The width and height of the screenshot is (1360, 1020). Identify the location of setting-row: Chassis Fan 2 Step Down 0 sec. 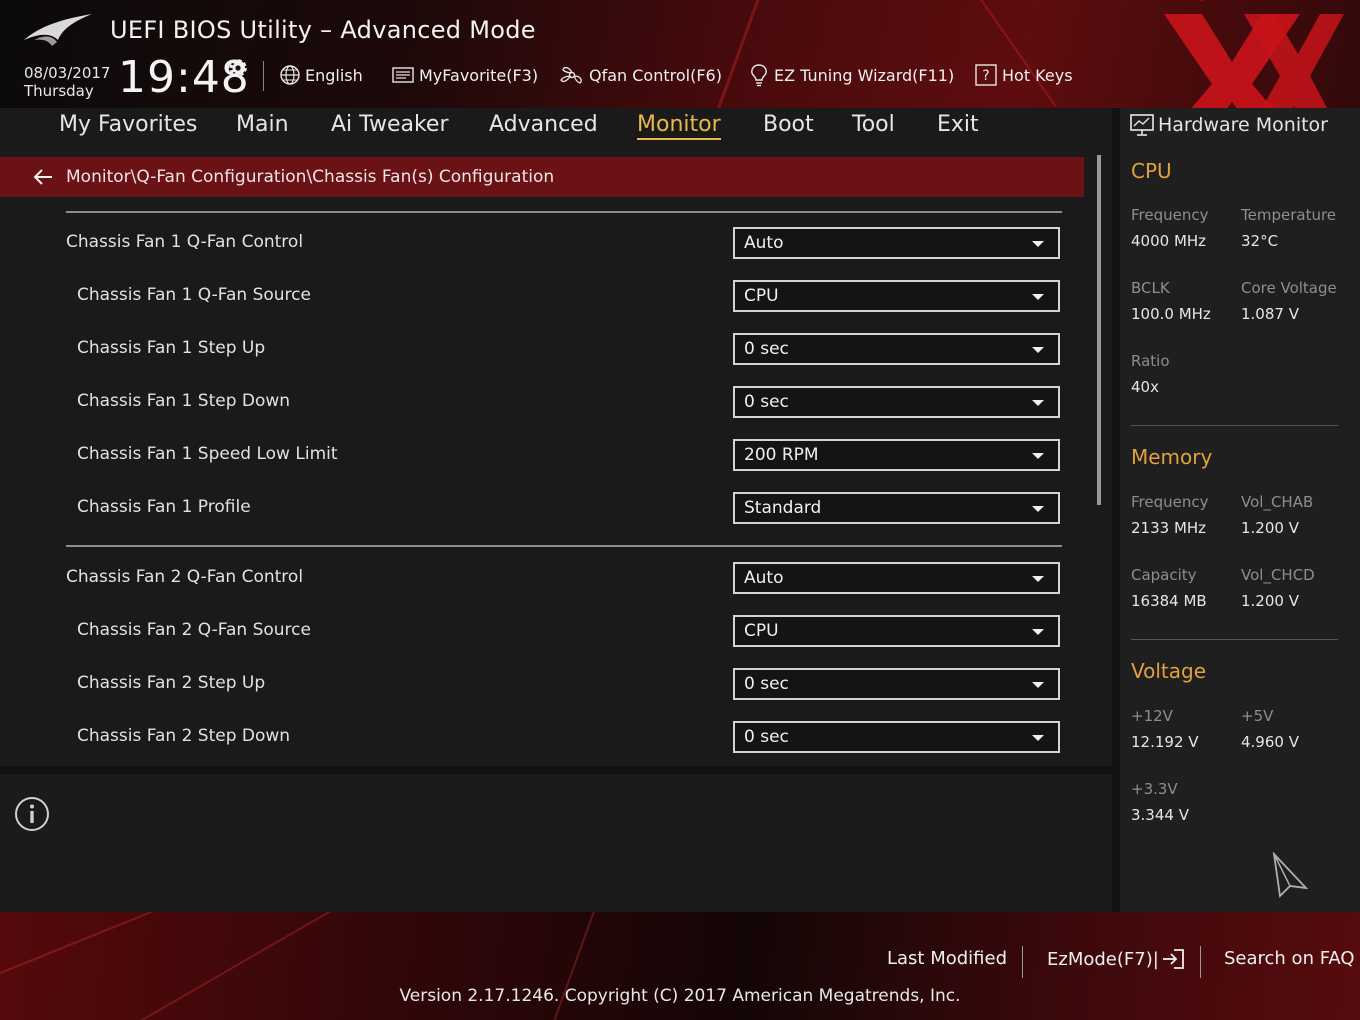
(548, 728).